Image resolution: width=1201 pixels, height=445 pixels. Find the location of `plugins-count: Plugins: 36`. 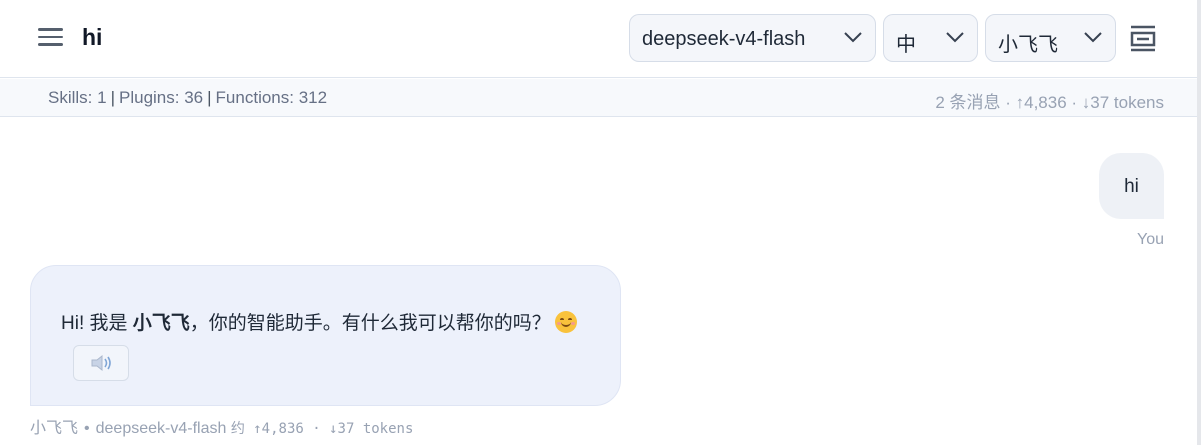

plugins-count: Plugins: 36 is located at coordinates (161, 97).